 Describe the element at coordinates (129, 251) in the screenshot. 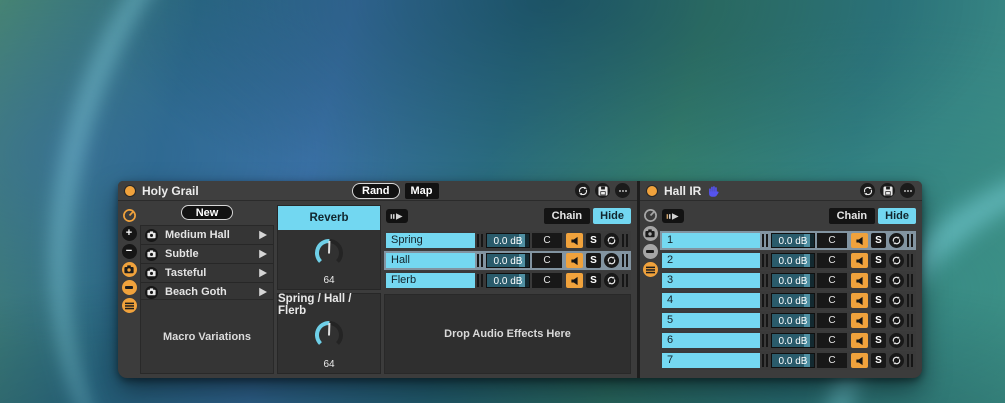

I see `remove-macro-button: −` at that location.